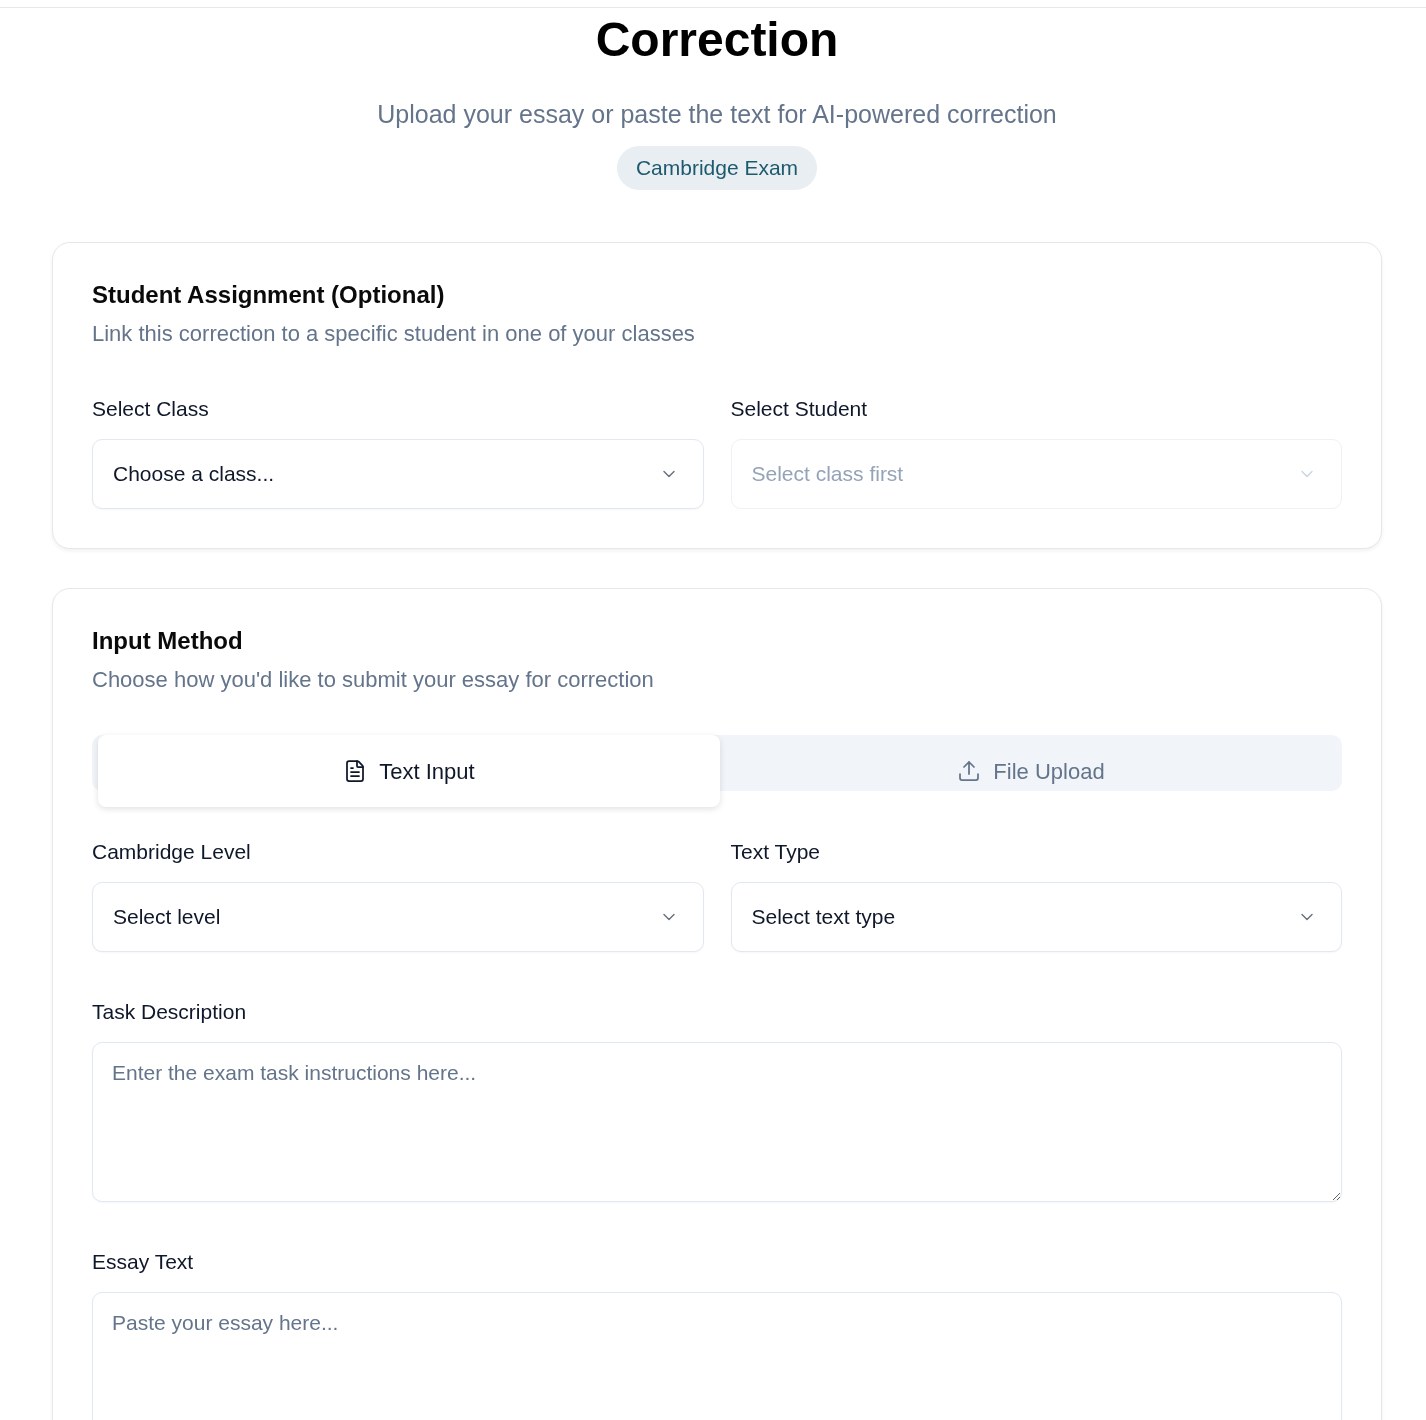 This screenshot has height=1420, width=1426. Describe the element at coordinates (269, 295) in the screenshot. I see `section-title: Student Assignment (Optional)` at that location.